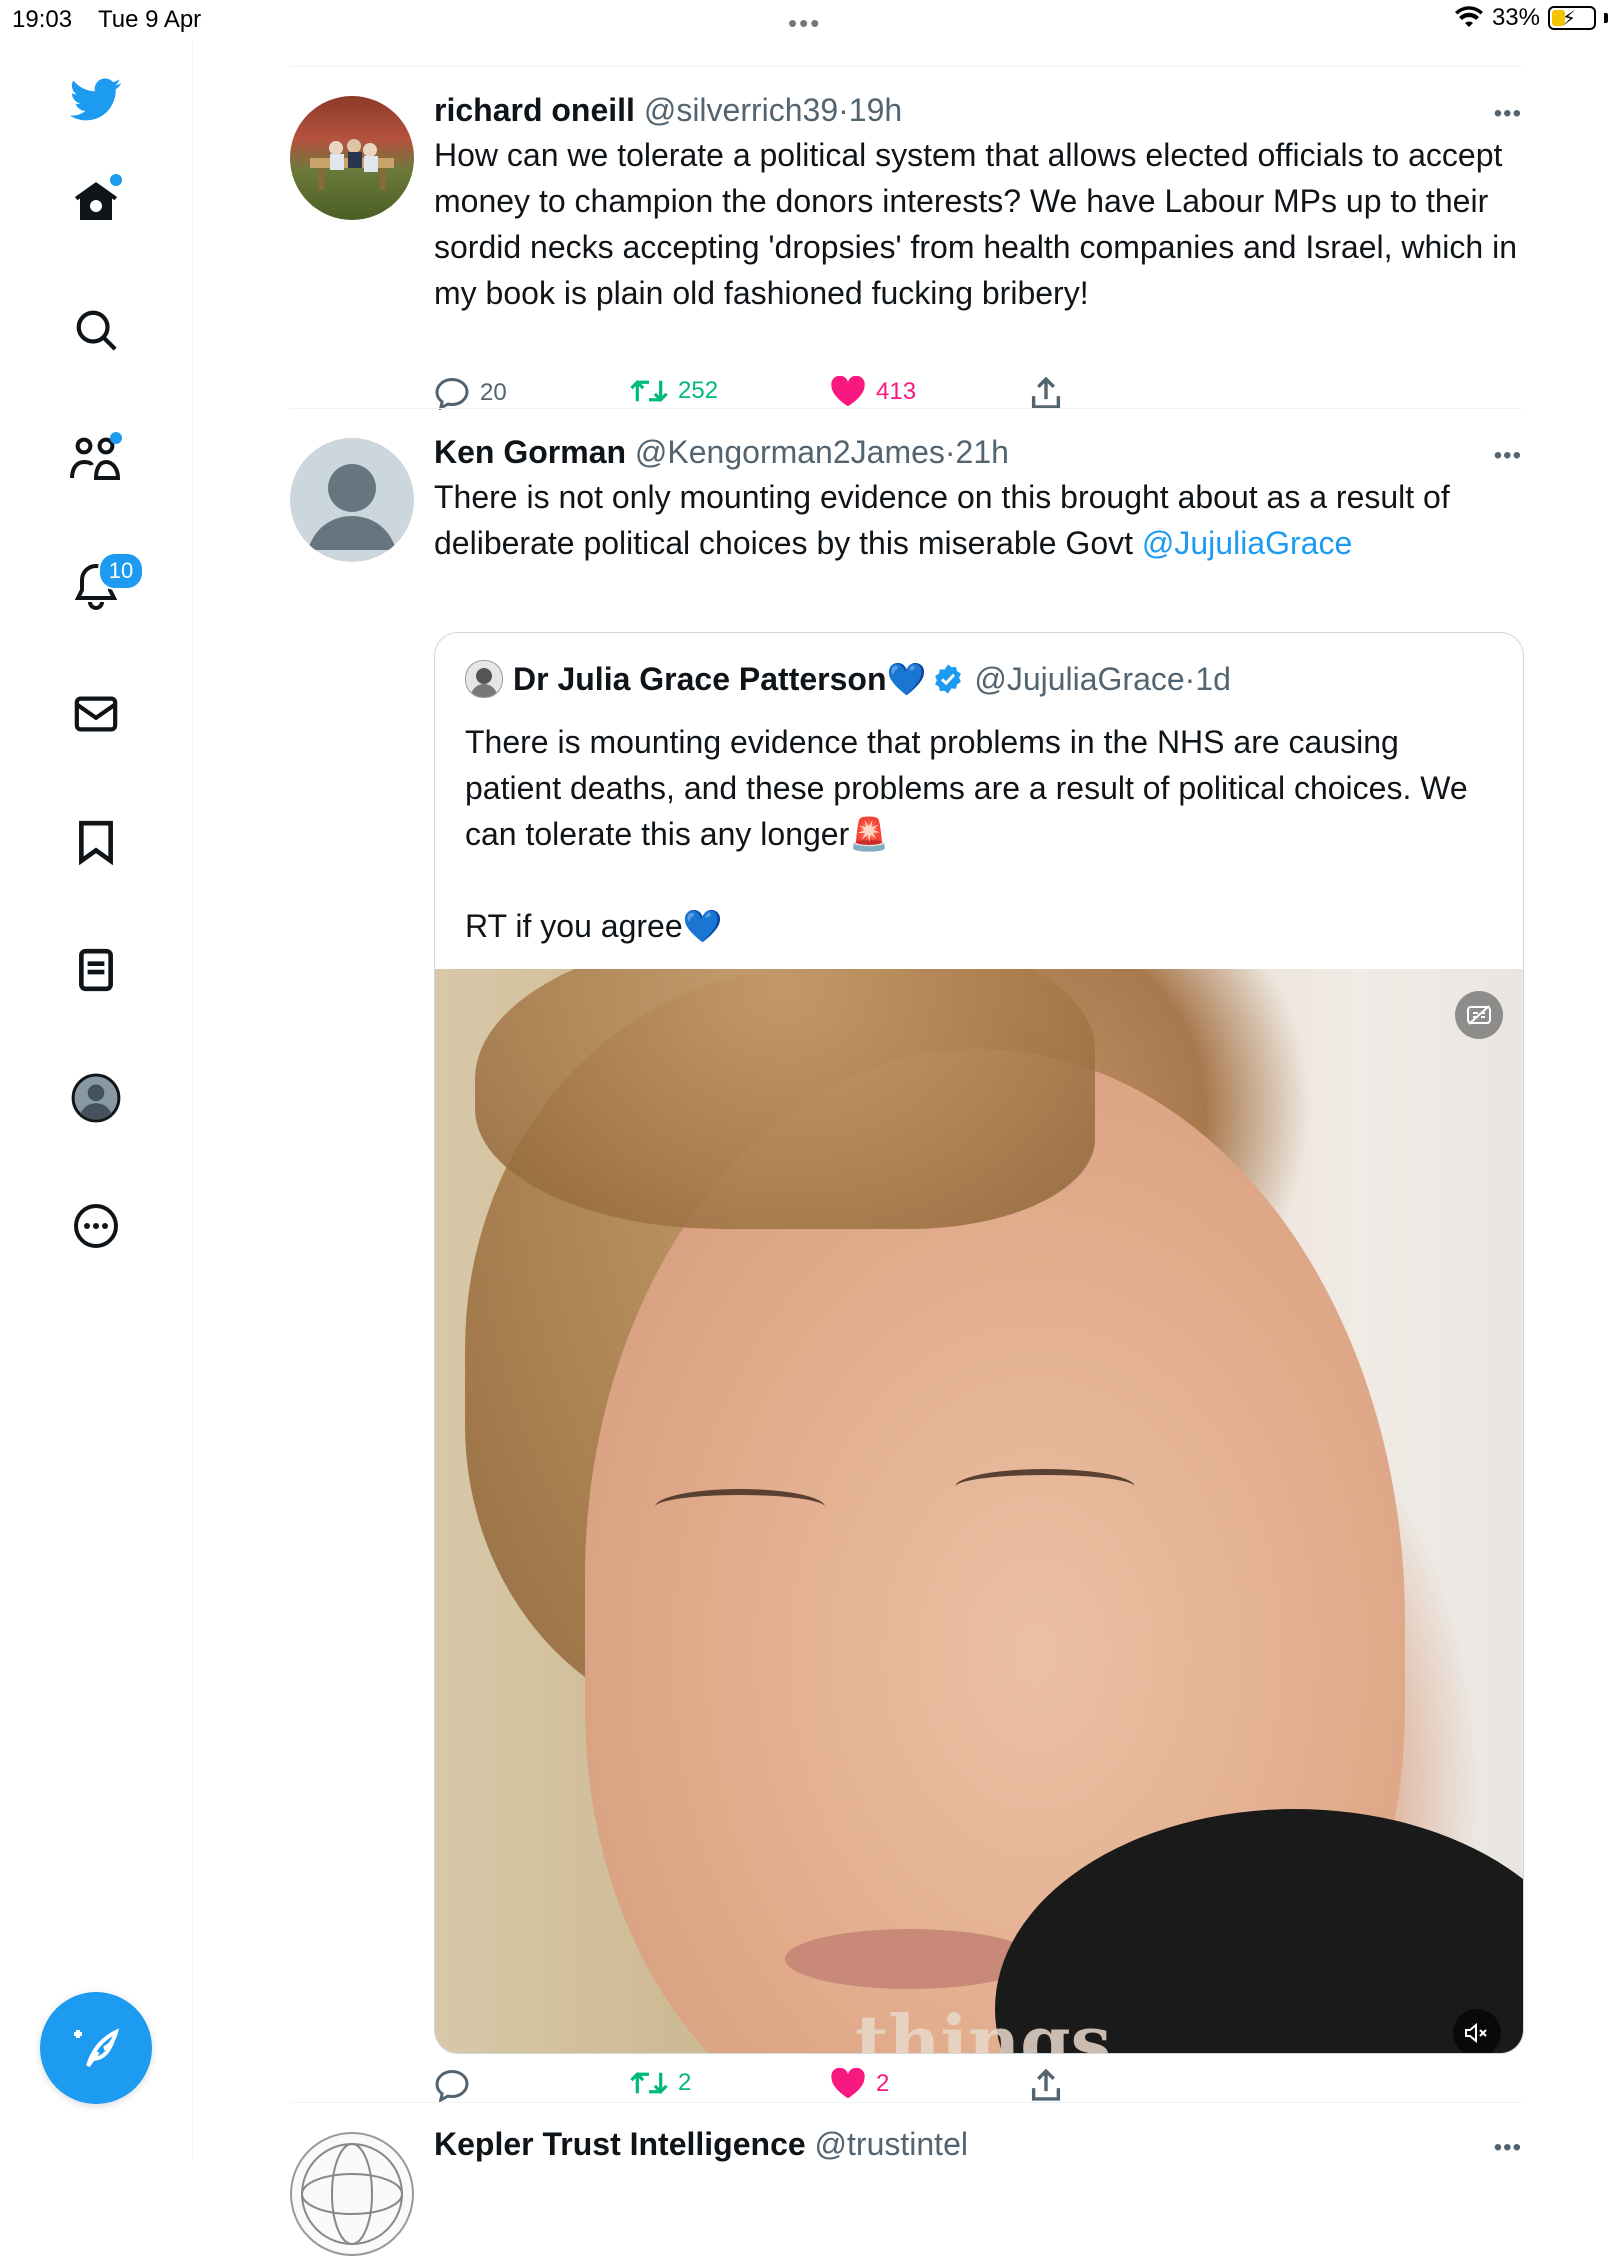 This screenshot has width=1620, height=2256. I want to click on tweet-header: Ken Gorman @Kengorman2James·21h, so click(978, 452).